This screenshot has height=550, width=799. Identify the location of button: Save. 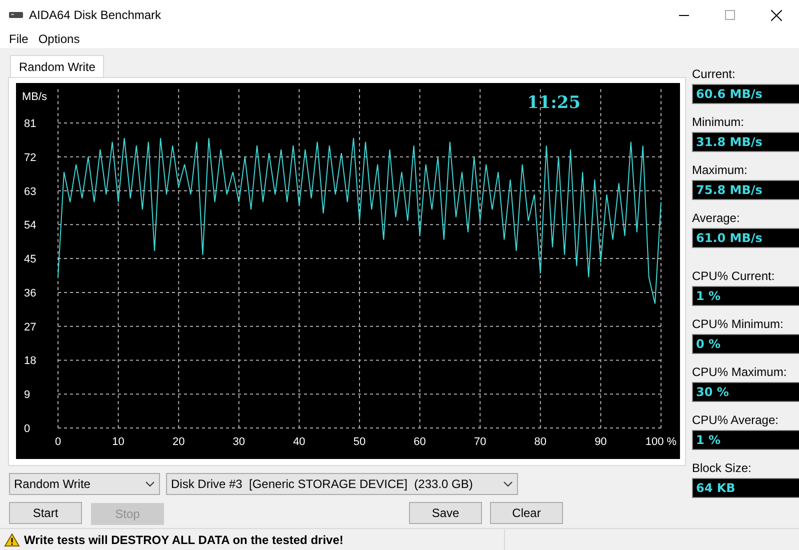
(445, 513).